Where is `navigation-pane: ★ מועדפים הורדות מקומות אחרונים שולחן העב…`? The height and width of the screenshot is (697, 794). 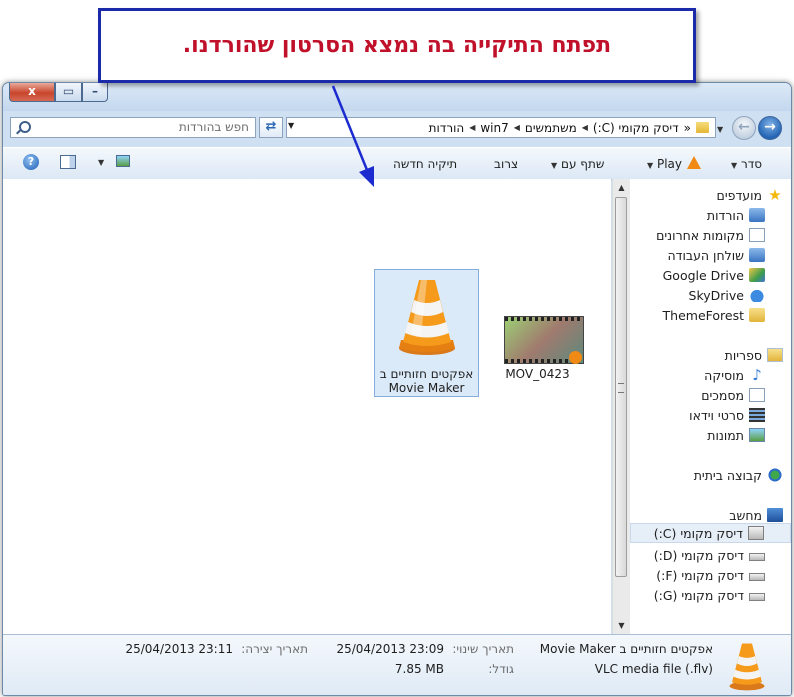
navigation-pane: ★ מועדפים הורדות מקומות אחרונים שולחן העב… is located at coordinates (710, 406).